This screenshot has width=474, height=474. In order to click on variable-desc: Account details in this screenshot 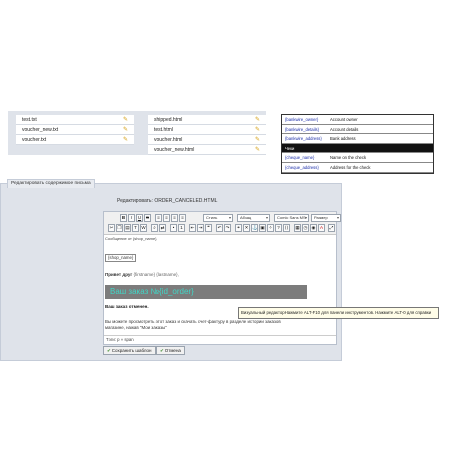, I will do `click(344, 129)`.